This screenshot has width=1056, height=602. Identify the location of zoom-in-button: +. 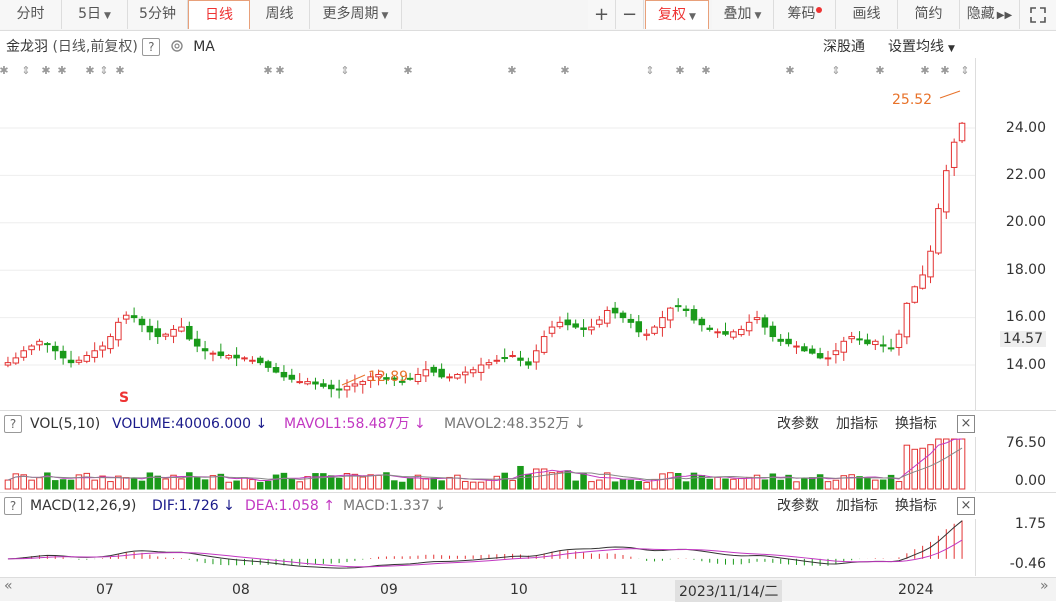
(602, 14).